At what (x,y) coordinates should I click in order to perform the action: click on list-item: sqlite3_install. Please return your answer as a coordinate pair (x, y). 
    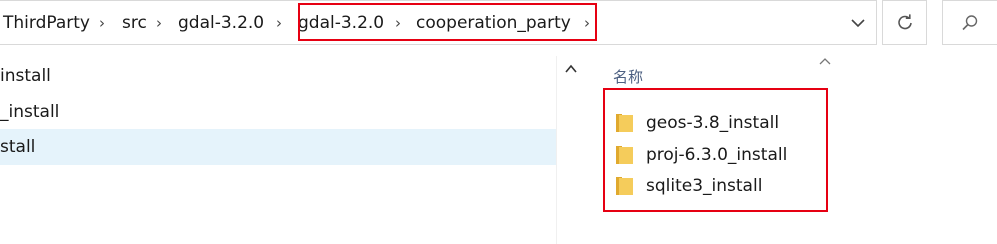
    Looking at the image, I should click on (726, 186).